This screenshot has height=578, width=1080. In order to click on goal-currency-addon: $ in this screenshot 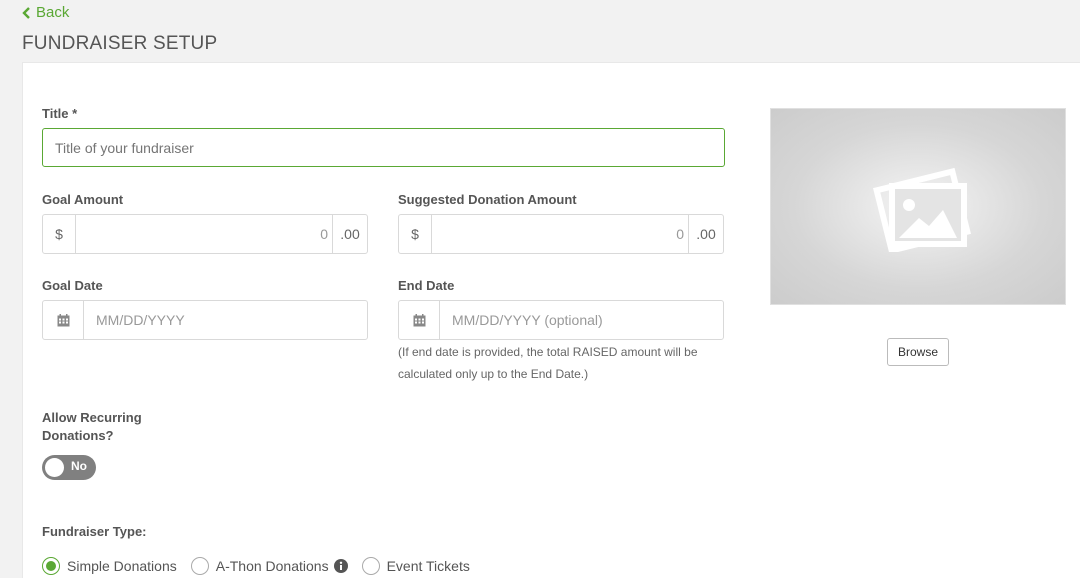, I will do `click(59, 234)`.